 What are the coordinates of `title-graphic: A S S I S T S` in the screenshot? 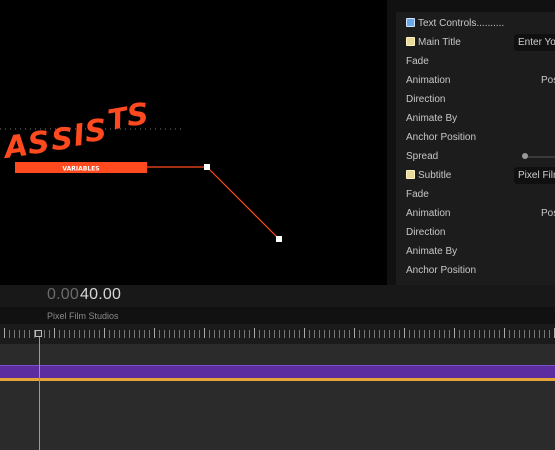 It's located at (75, 131).